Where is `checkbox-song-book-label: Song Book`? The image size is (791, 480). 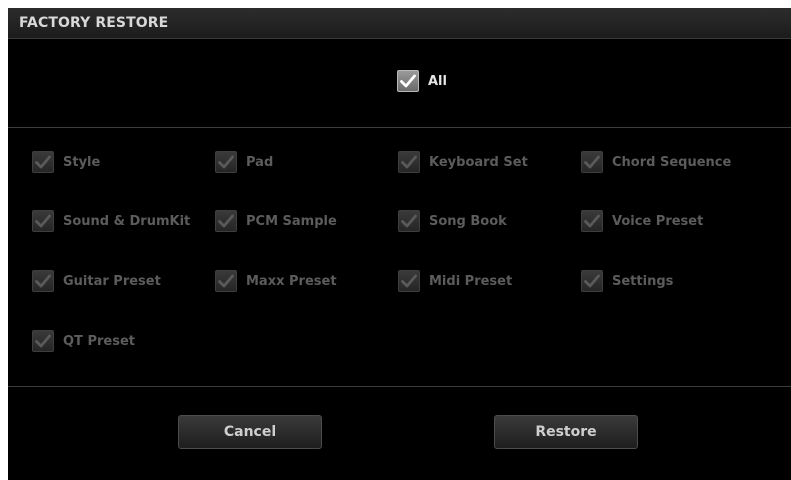 checkbox-song-book-label: Song Book is located at coordinates (468, 221).